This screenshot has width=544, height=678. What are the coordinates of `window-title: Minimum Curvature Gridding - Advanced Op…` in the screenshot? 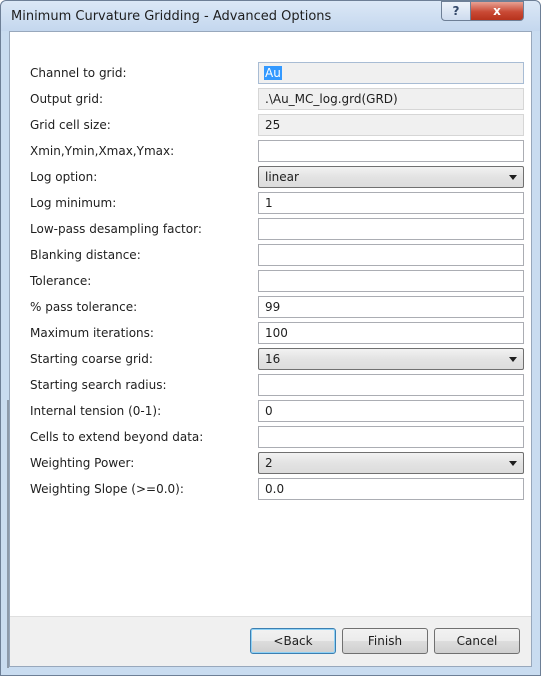 It's located at (171, 16).